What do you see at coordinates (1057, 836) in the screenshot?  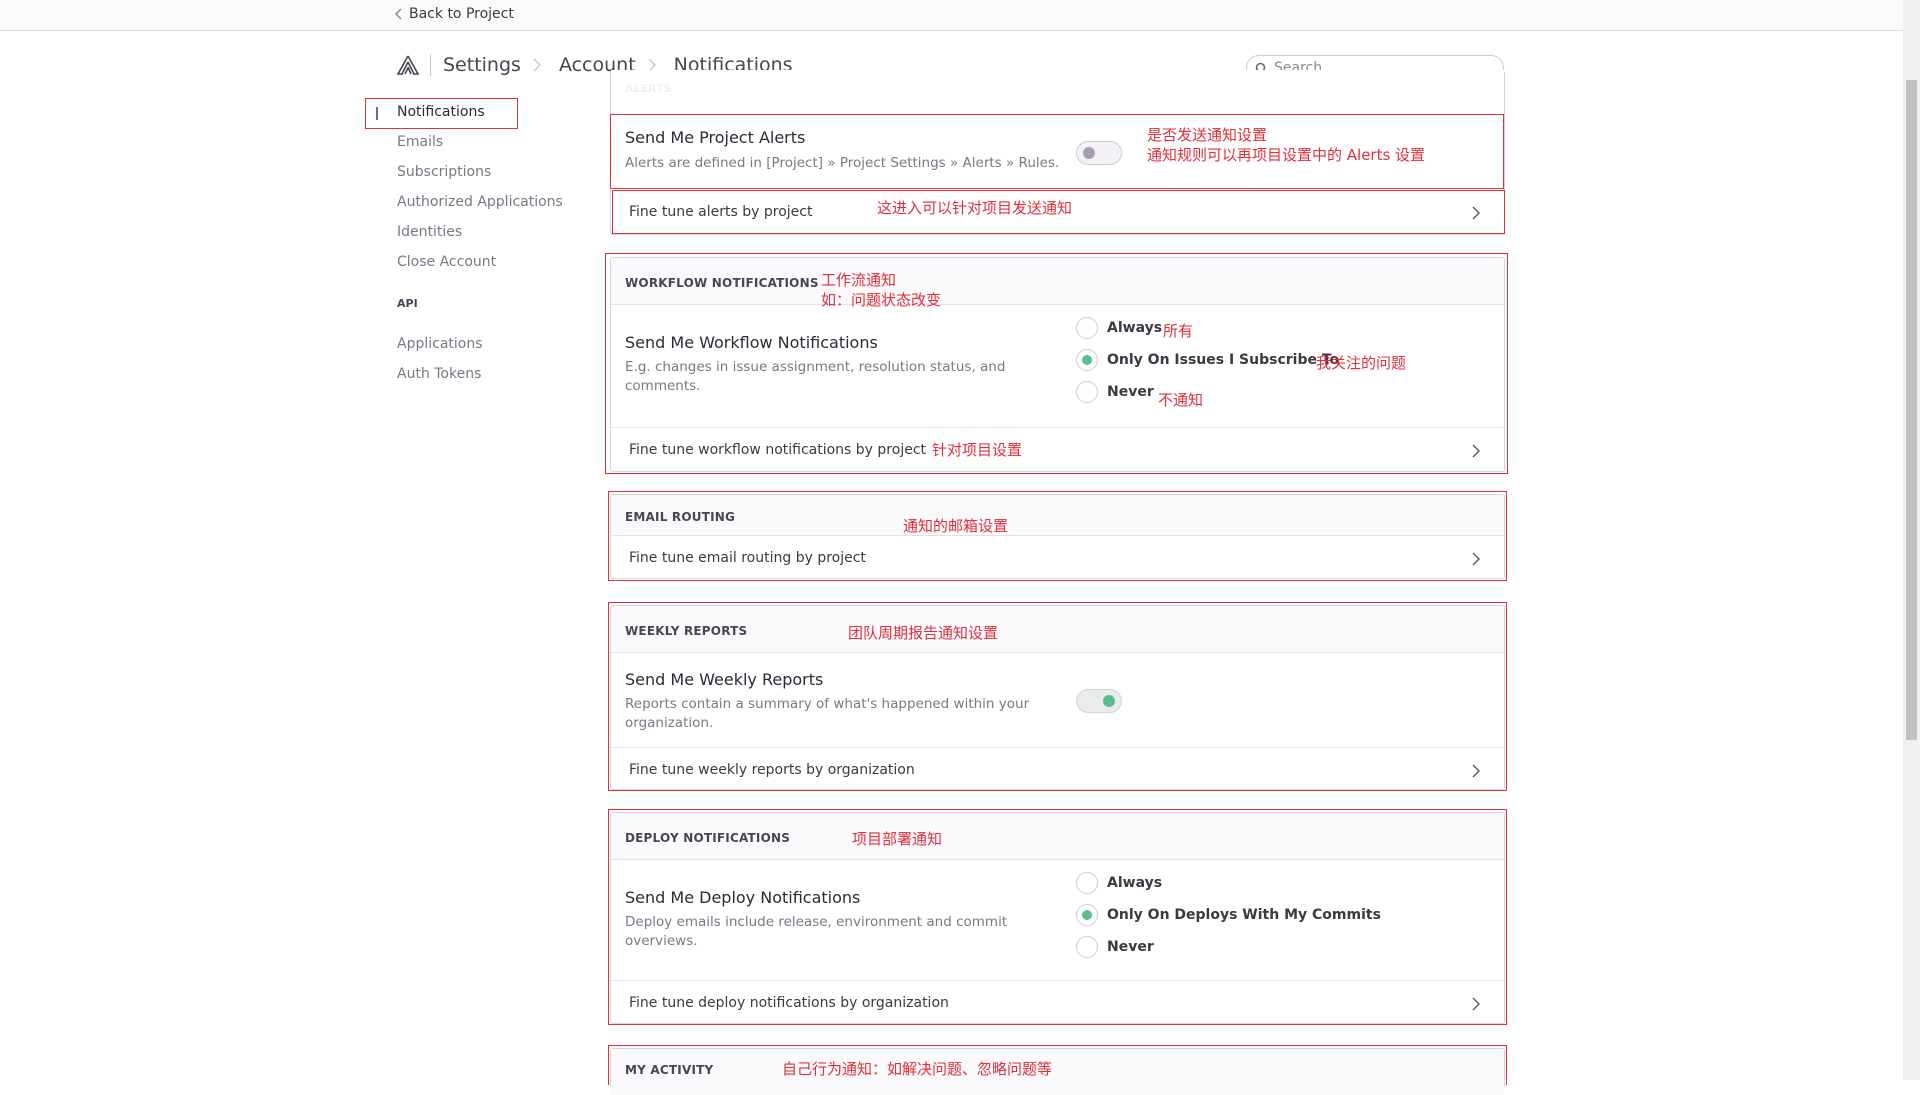 I see `deploy-panel-header: DEPLOY NOTIFICATIONS` at bounding box center [1057, 836].